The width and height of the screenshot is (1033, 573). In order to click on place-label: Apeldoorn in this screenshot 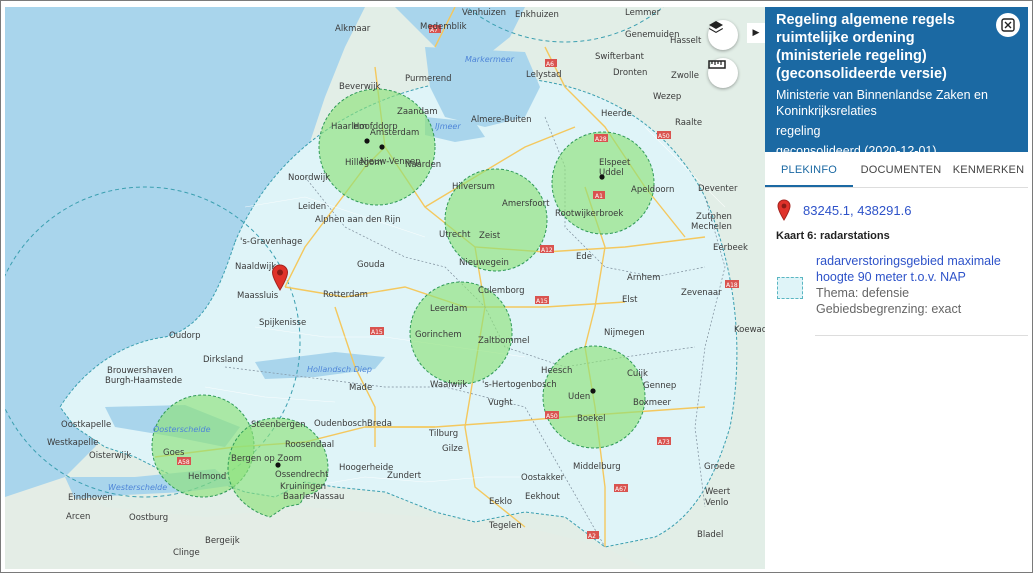, I will do `click(652, 190)`.